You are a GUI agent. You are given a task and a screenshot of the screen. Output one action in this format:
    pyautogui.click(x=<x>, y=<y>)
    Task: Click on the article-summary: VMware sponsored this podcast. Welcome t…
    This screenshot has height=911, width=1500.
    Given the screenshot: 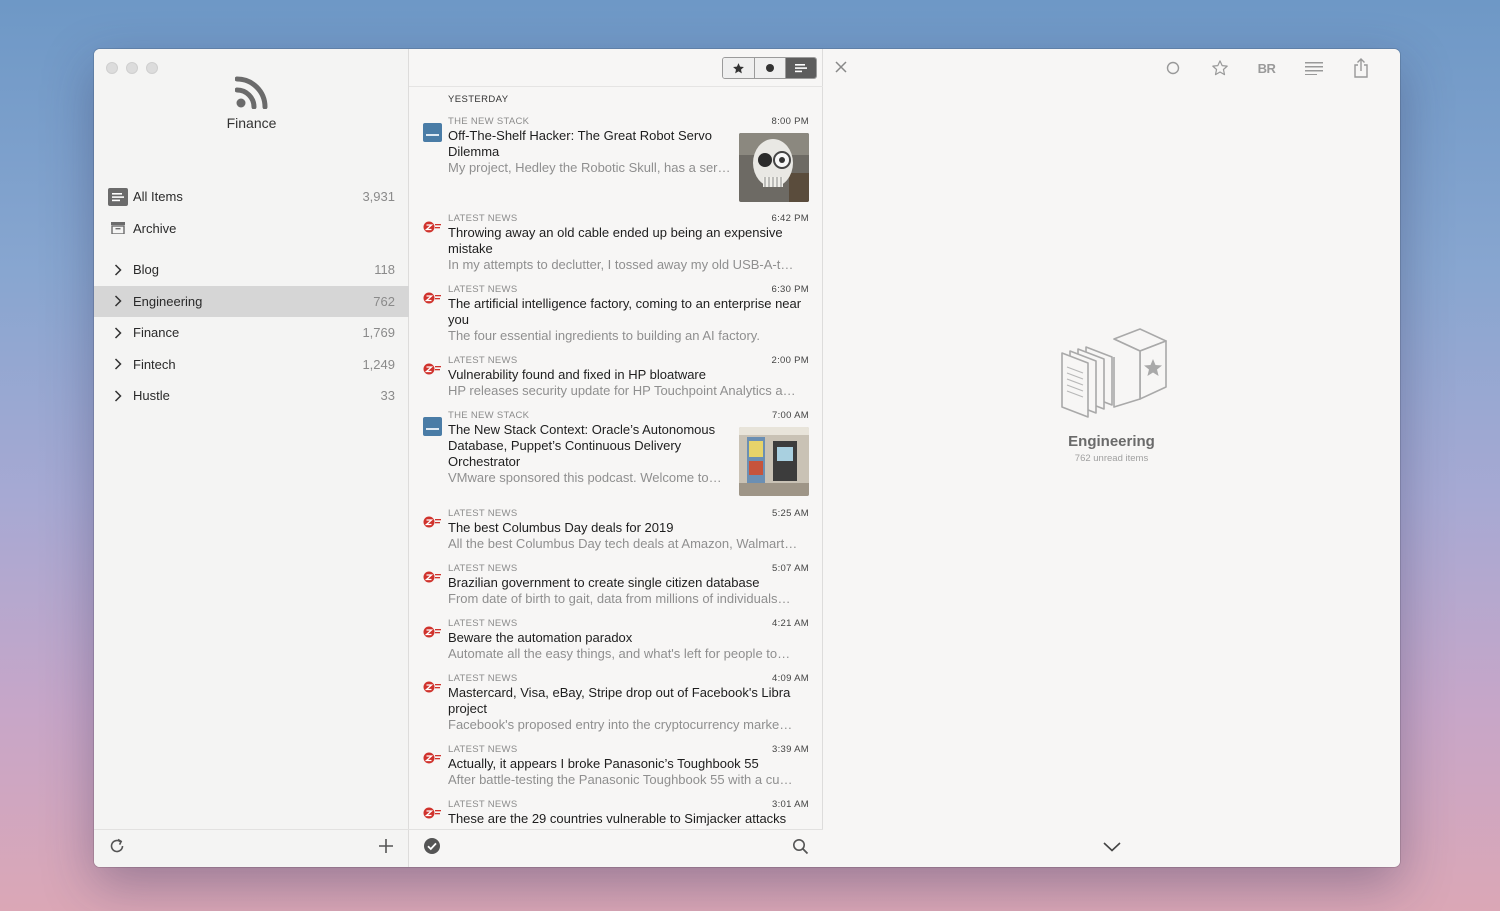 What is the action you would take?
    pyautogui.click(x=585, y=477)
    